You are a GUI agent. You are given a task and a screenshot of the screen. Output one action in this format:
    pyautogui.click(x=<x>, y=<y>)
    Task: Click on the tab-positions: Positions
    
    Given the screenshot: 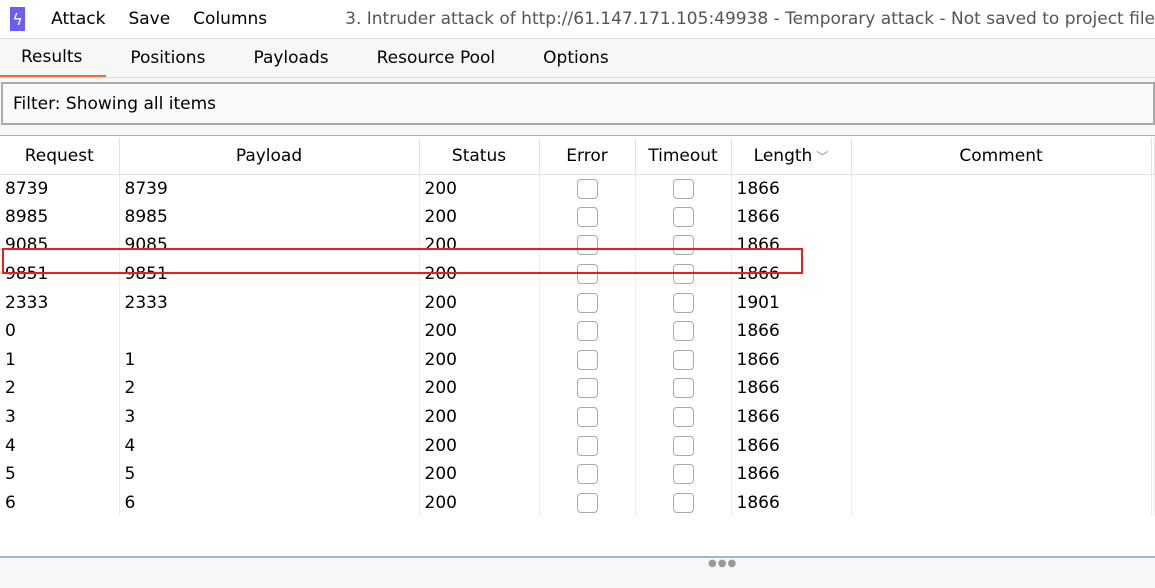 What is the action you would take?
    pyautogui.click(x=167, y=58)
    